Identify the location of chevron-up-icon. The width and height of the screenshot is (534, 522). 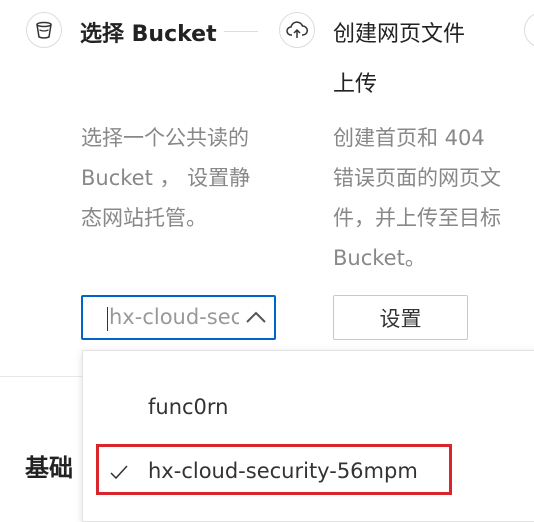
(256, 318).